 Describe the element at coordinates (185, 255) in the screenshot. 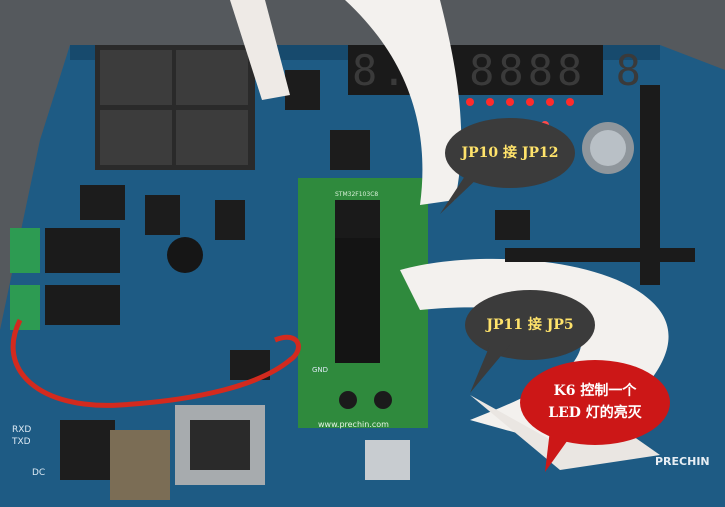

I see `buzzer` at that location.